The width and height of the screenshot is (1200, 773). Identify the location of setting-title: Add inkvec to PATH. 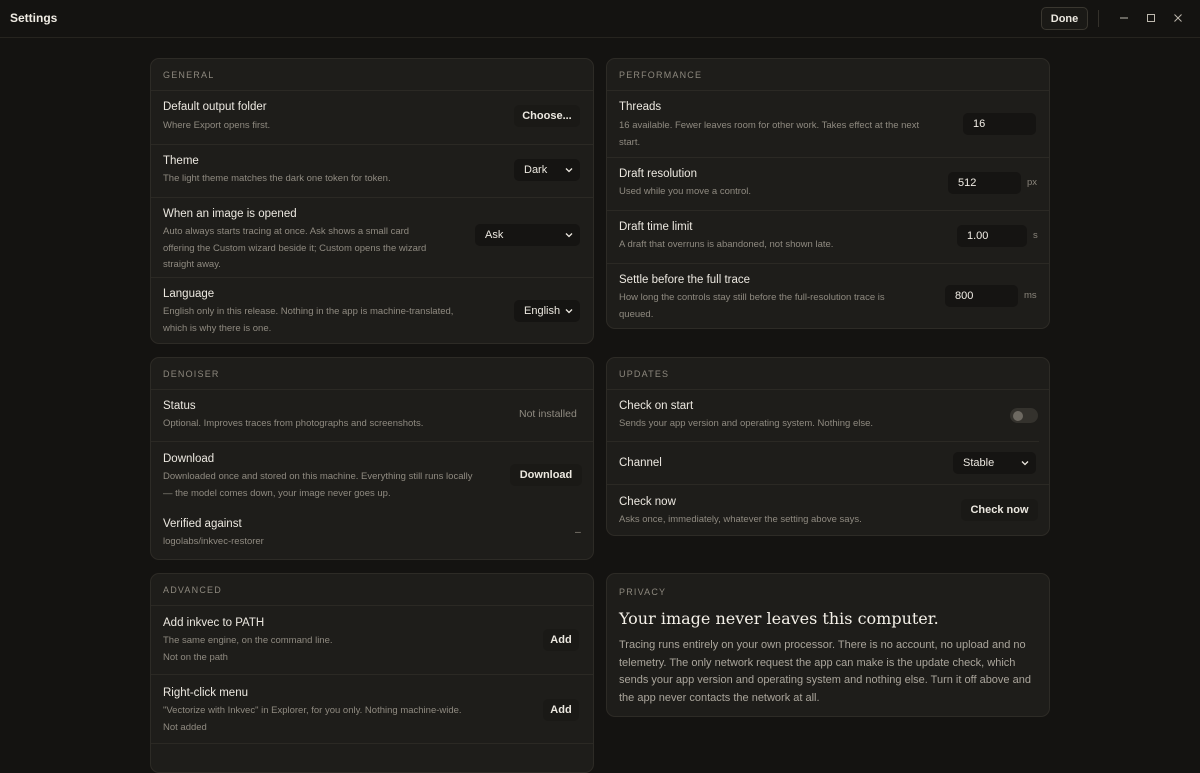
(214, 623).